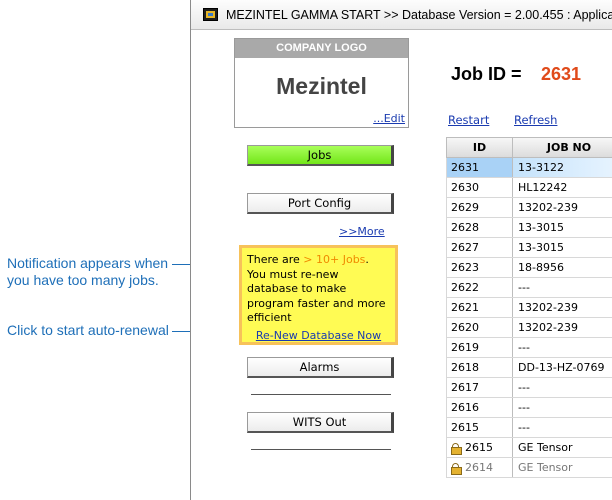 The width and height of the screenshot is (612, 500). I want to click on wits-out-button: WITS Out, so click(320, 422).